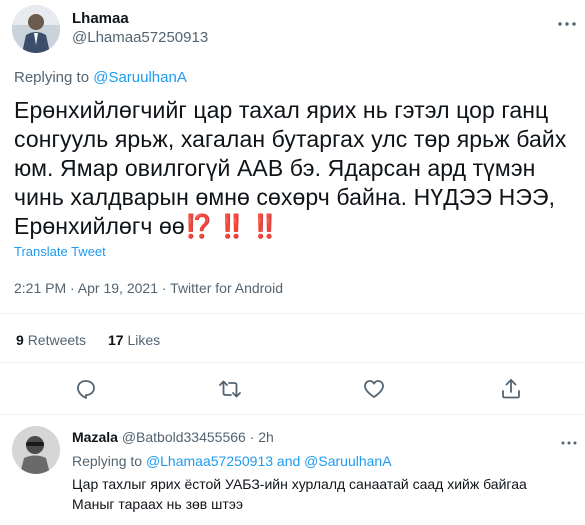  What do you see at coordinates (184, 437) in the screenshot?
I see `reply-author-handle: @Batbold33455566` at bounding box center [184, 437].